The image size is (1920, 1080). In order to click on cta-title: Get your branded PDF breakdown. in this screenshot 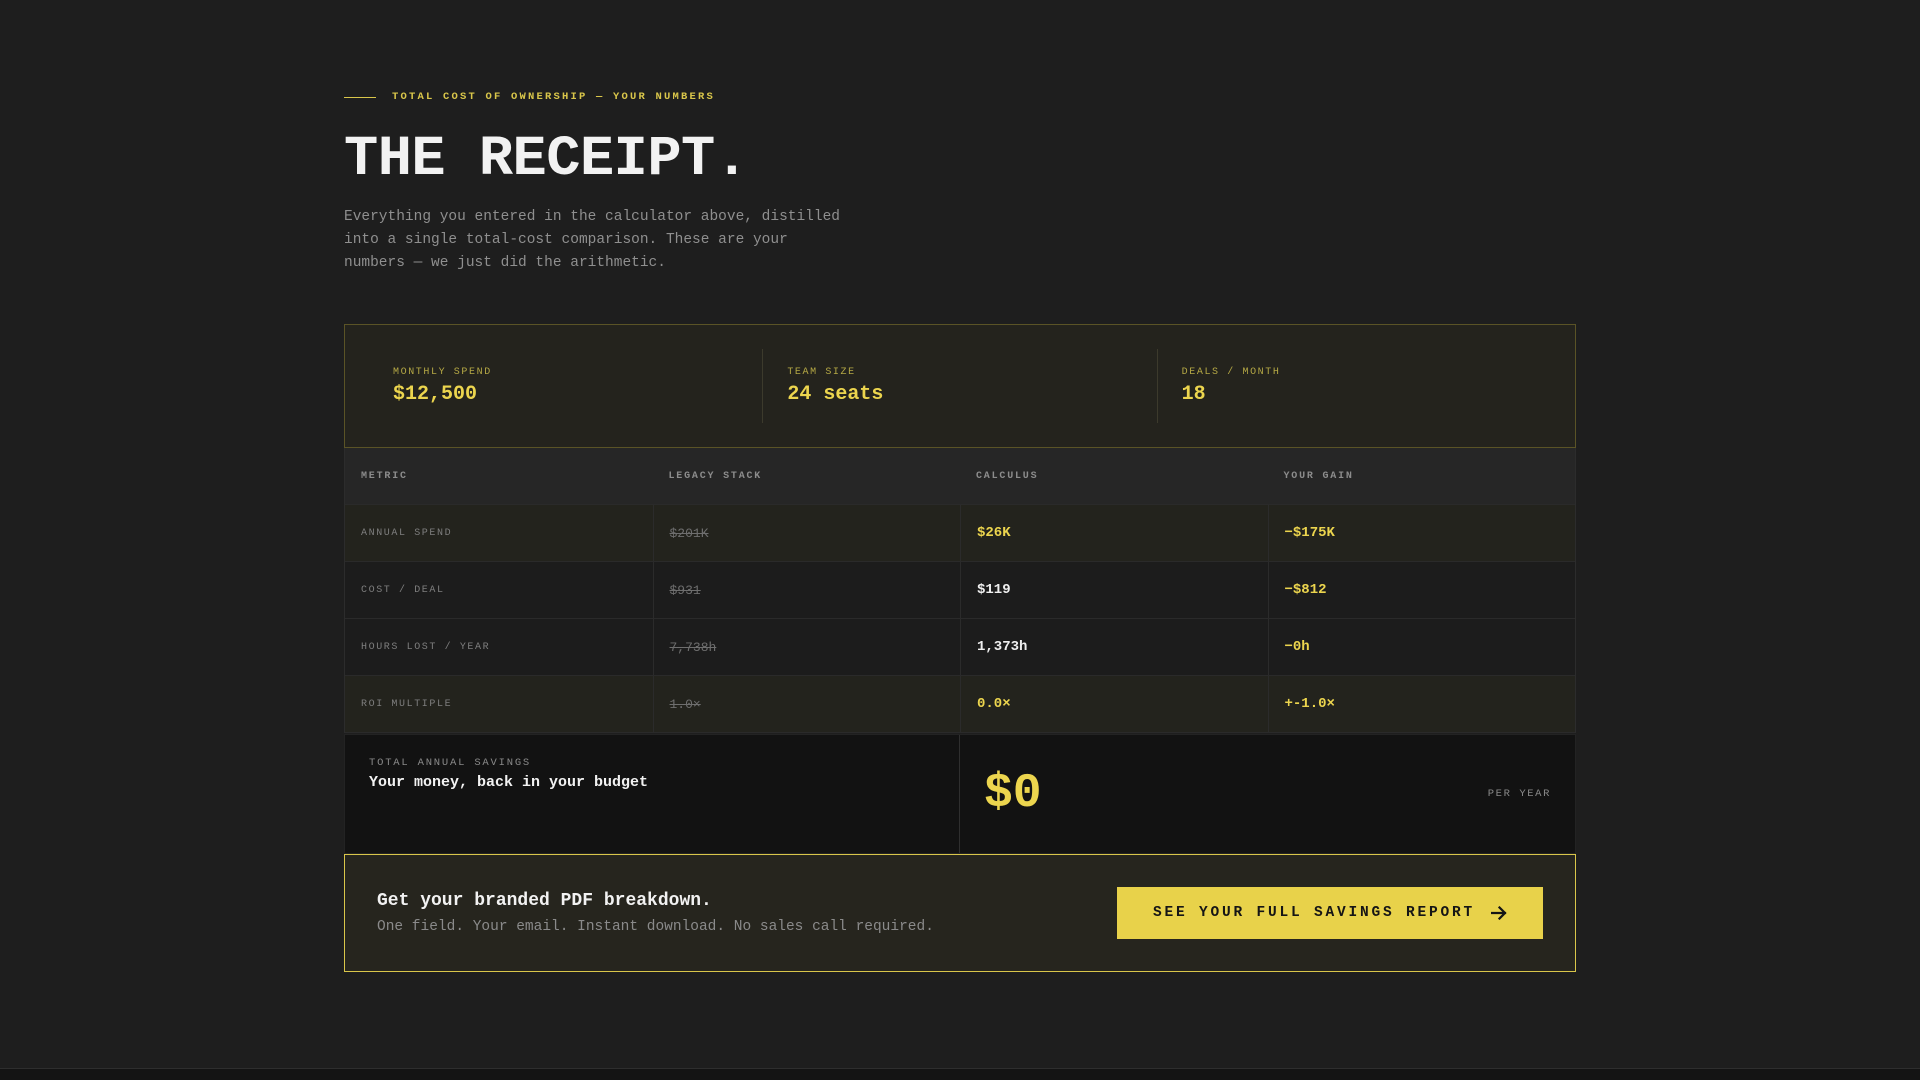, I will do `click(544, 901)`.